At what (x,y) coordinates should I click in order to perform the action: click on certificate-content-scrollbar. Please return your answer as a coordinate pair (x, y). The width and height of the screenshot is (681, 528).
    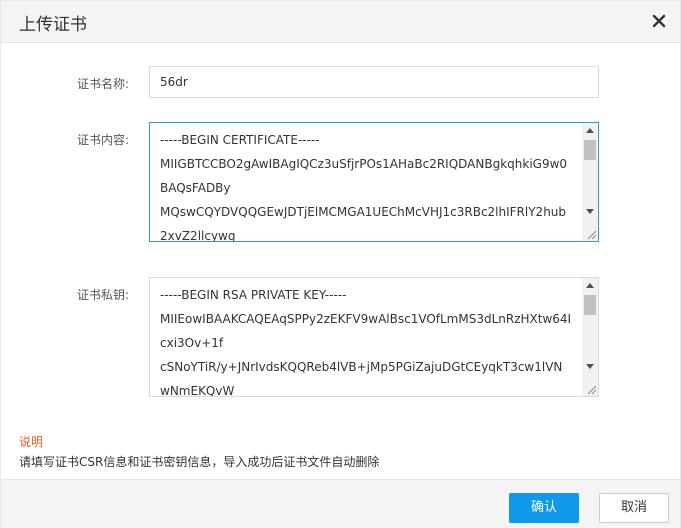
    Looking at the image, I should click on (590, 182).